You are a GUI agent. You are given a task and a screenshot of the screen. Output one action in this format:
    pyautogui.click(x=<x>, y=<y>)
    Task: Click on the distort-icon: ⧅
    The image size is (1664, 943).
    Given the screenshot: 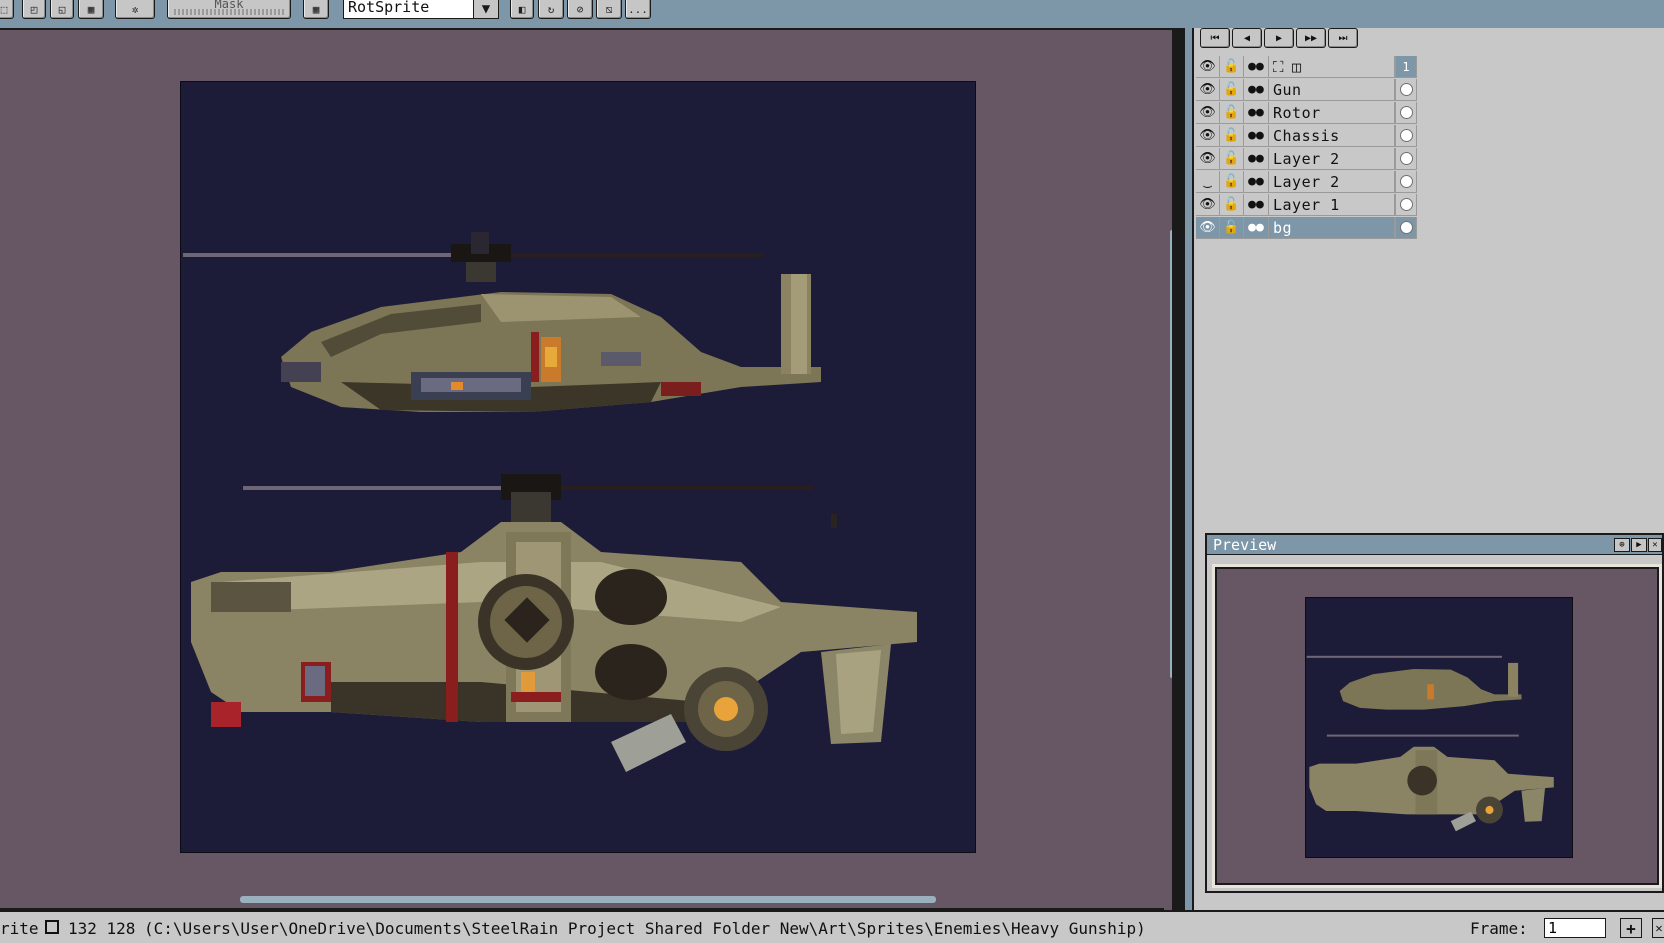 What is the action you would take?
    pyautogui.click(x=609, y=9)
    